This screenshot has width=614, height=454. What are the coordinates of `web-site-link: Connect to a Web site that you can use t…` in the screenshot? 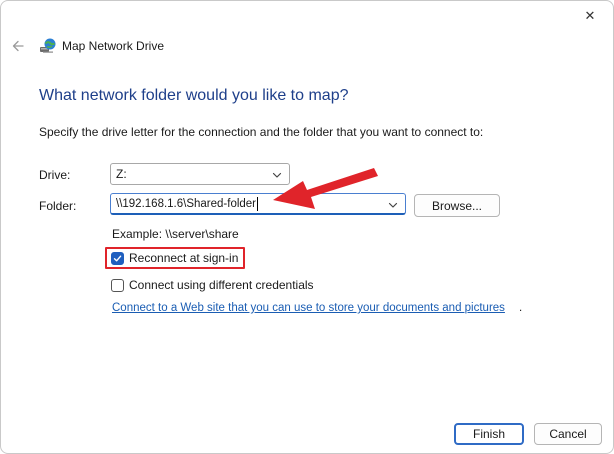 It's located at (308, 308).